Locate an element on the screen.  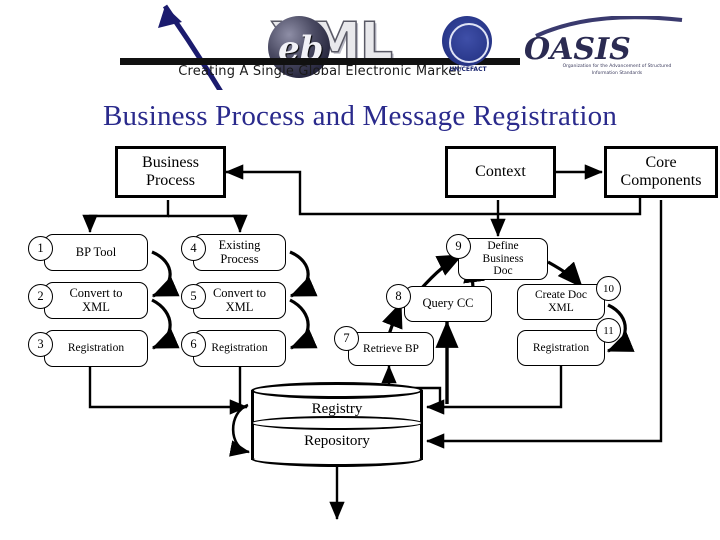
step-number-1-text: 1 is located at coordinates (40, 248).